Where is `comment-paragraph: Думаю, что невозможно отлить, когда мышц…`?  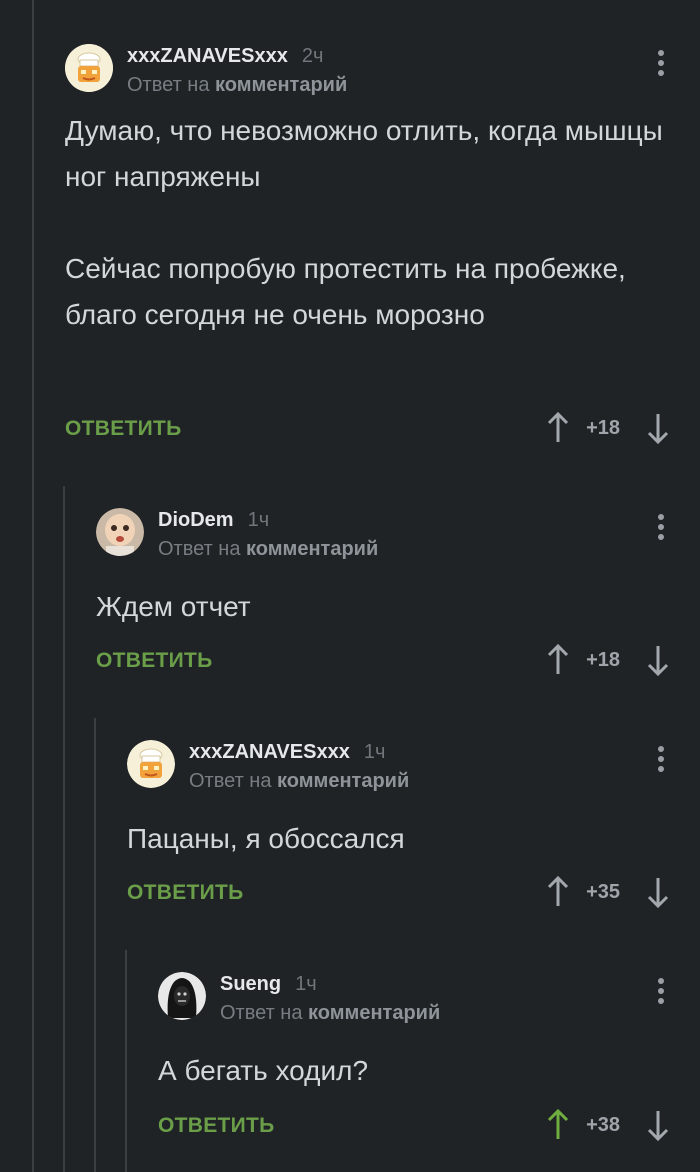 comment-paragraph: Думаю, что невозможно отлить, когда мышц… is located at coordinates (364, 153).